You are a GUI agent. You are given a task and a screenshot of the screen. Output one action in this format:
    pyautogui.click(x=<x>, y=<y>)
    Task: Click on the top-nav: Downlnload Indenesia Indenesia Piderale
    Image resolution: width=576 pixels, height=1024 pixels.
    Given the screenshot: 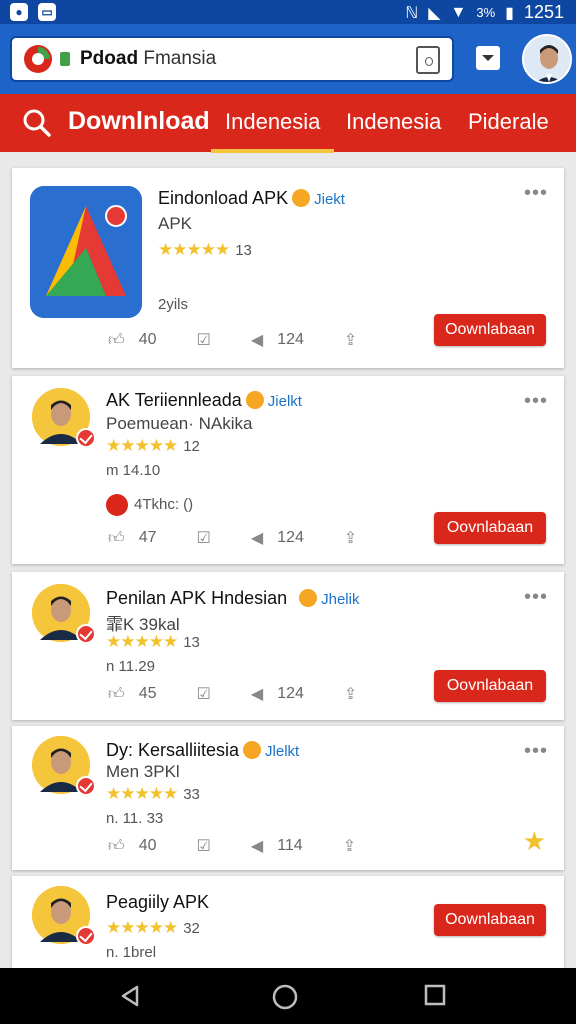 What is the action you would take?
    pyautogui.click(x=288, y=123)
    